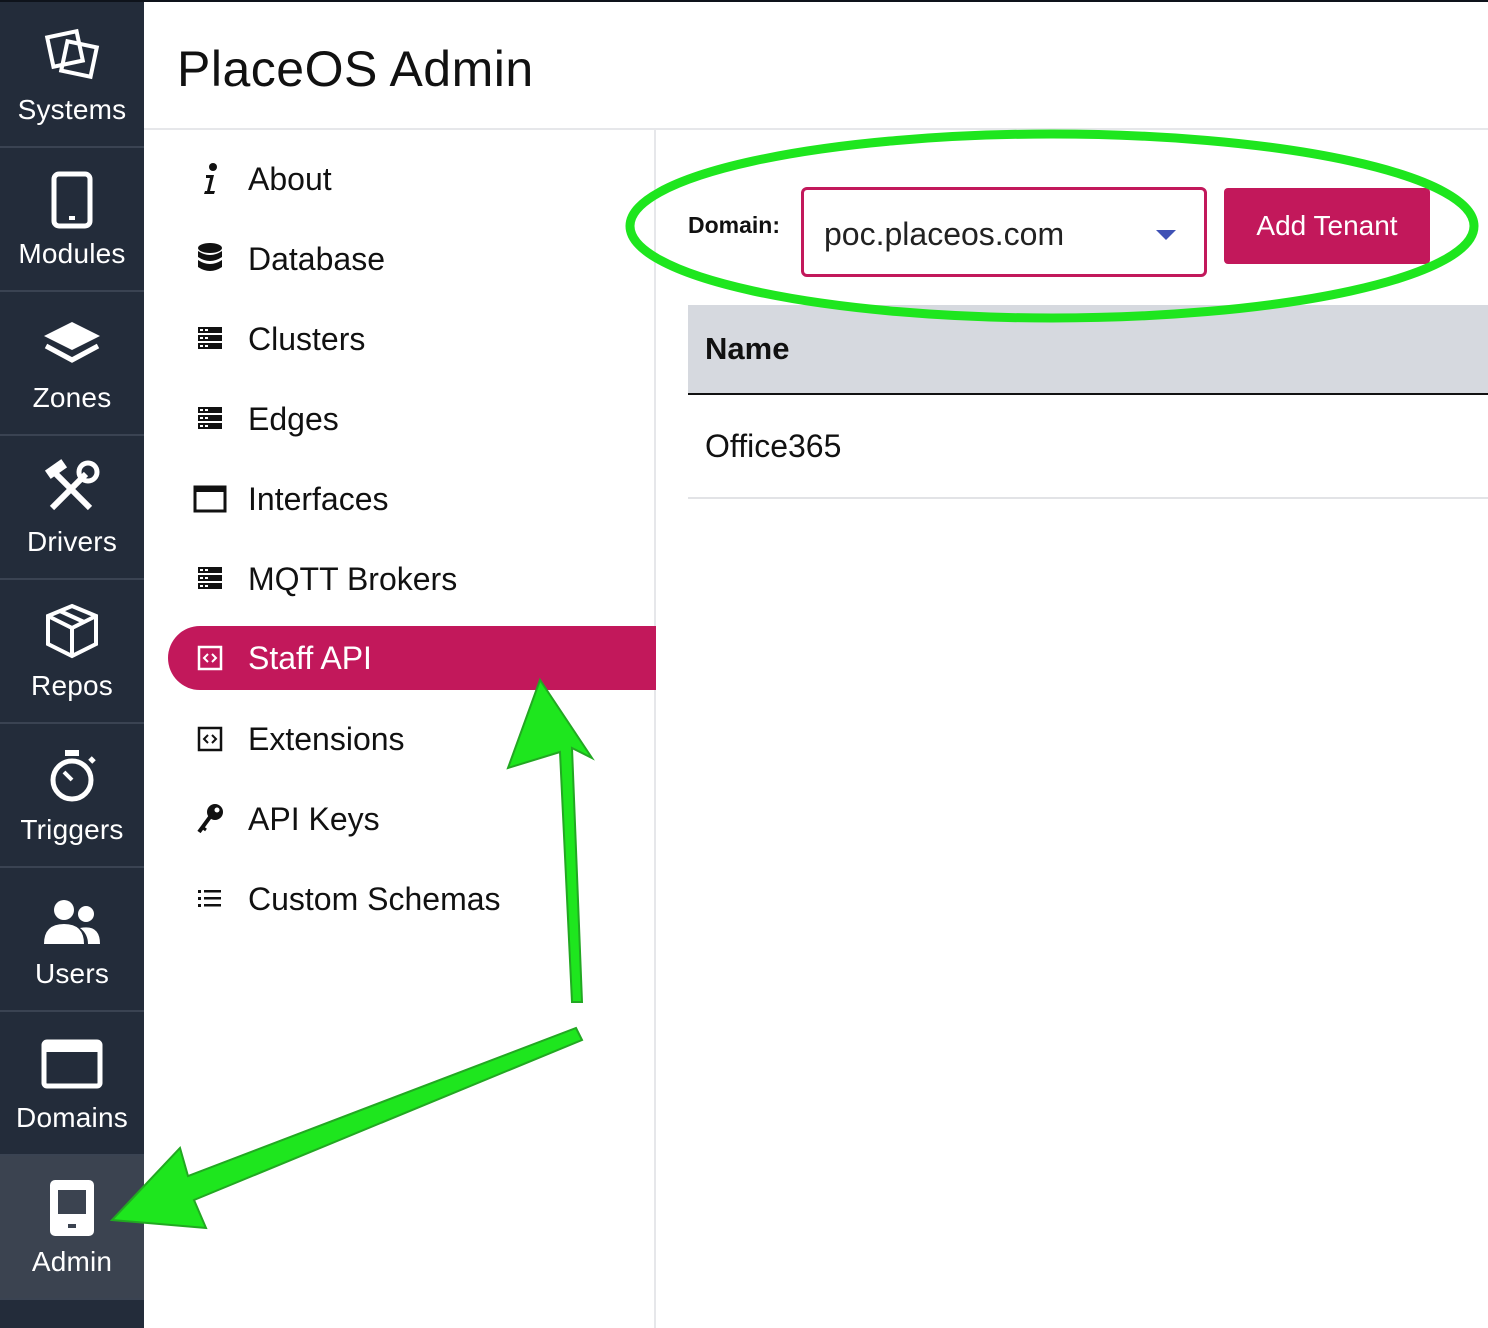 The width and height of the screenshot is (1488, 1328). I want to click on package-icon, so click(72, 631).